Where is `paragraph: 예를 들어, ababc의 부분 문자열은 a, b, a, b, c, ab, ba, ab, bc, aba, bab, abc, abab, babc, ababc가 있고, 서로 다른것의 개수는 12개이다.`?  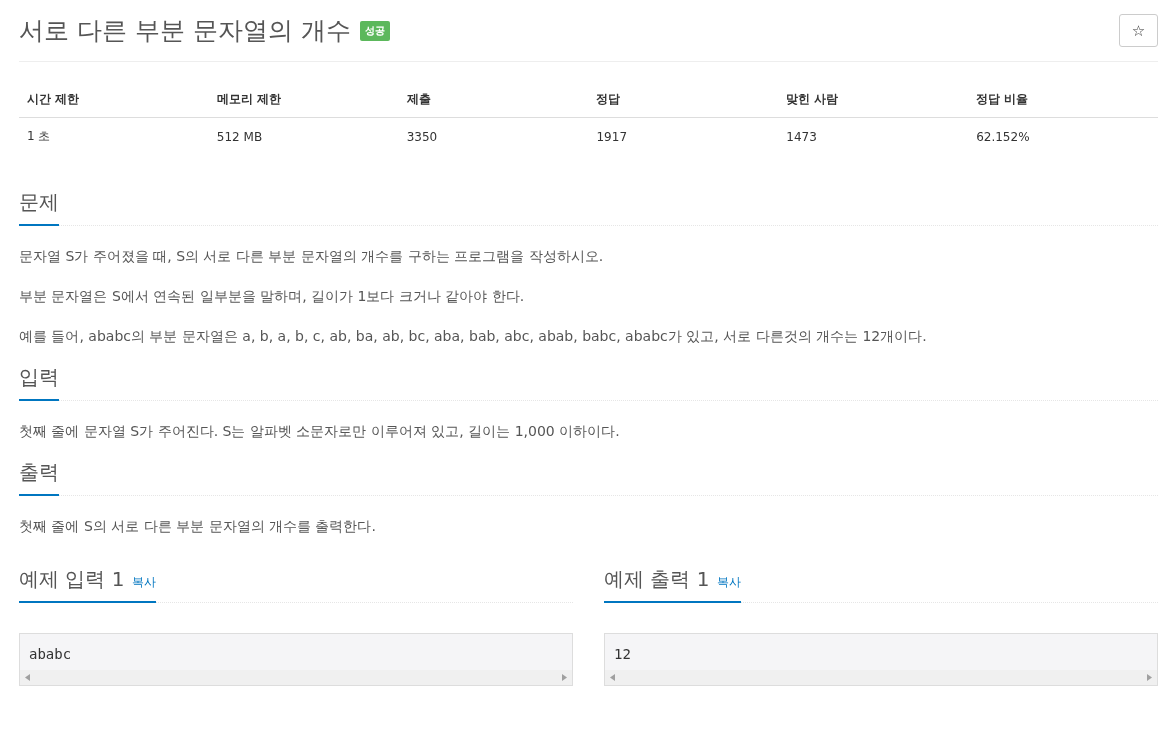 paragraph: 예를 들어, ababc의 부분 문자열은 a, b, a, b, c, ab, ba, ab, bc, aba, bab, abc, abab, babc, ababc가 있고, 서로 다른것의 개수는 12개이다. is located at coordinates (473, 336).